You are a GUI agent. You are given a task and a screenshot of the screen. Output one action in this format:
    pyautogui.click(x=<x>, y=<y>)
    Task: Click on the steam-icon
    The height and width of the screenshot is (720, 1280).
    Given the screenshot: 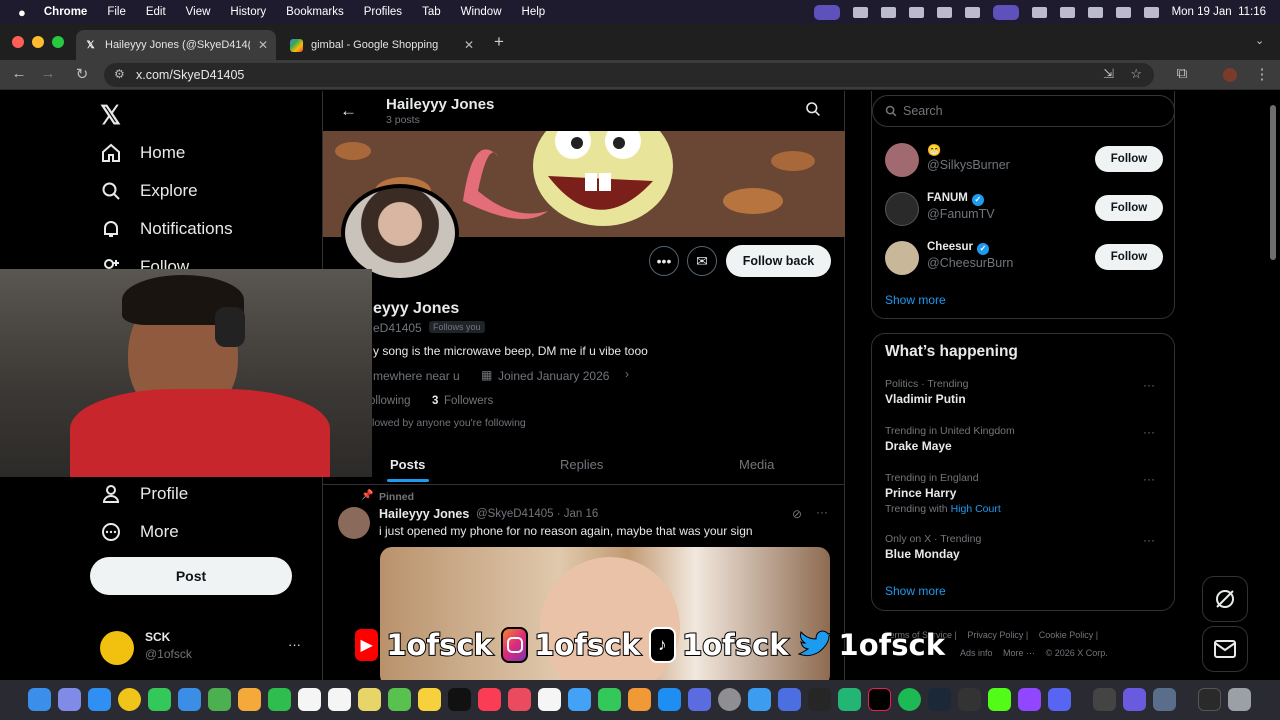 What is the action you would take?
    pyautogui.click(x=939, y=699)
    